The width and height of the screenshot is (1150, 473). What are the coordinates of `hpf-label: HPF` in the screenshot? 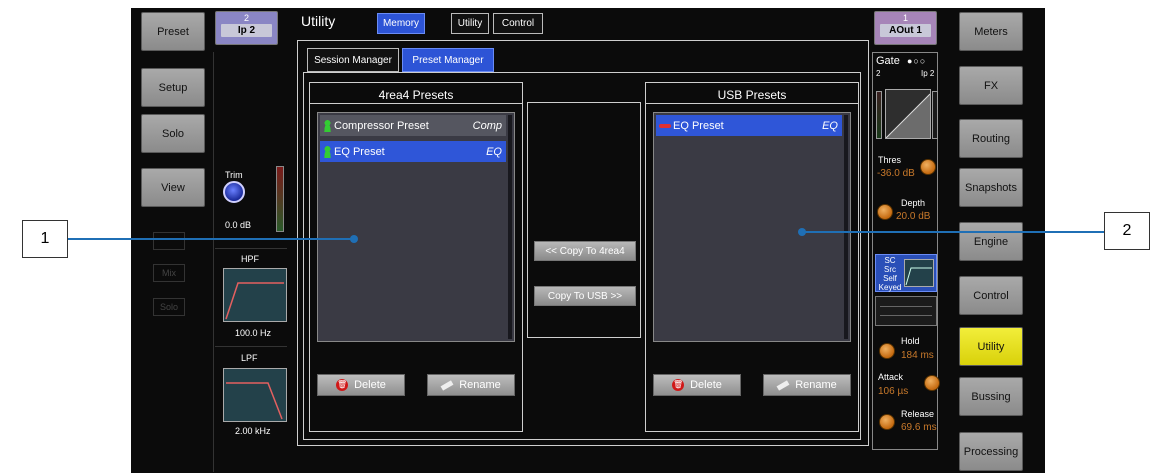 It's located at (250, 259).